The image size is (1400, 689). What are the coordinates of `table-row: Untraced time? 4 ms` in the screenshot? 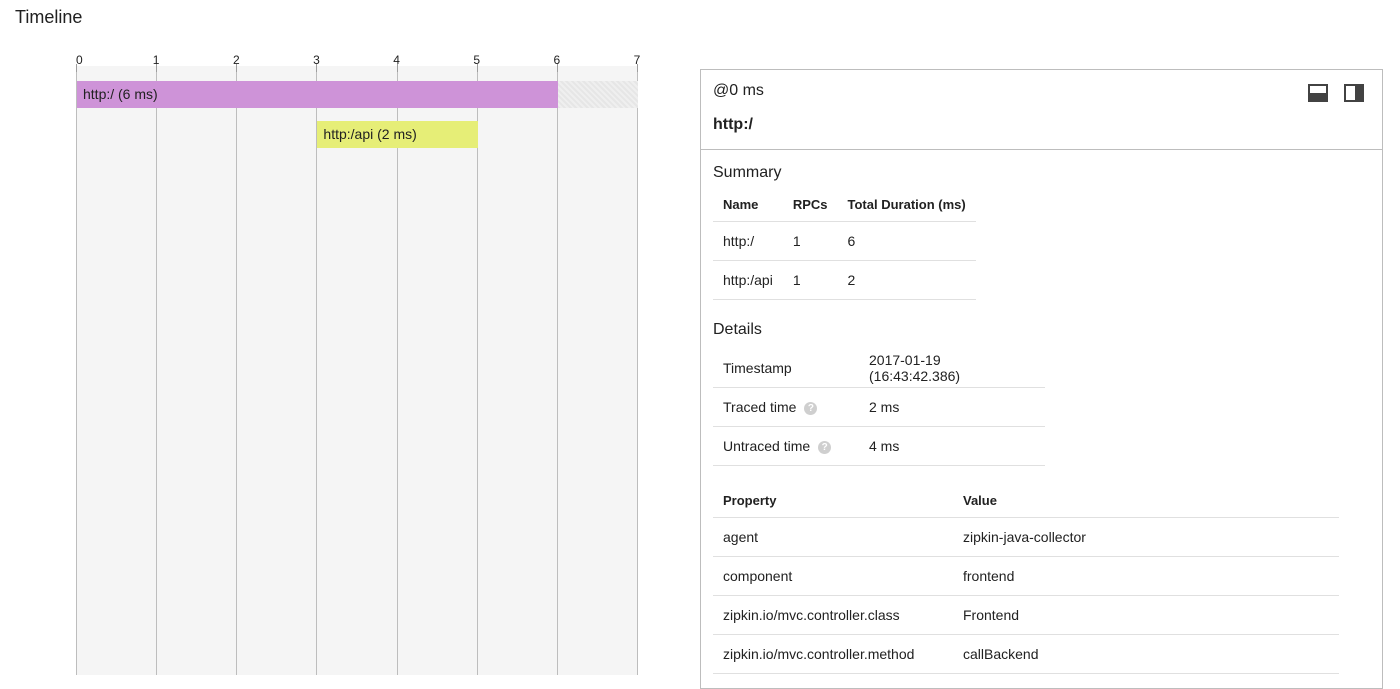 It's located at (879, 446).